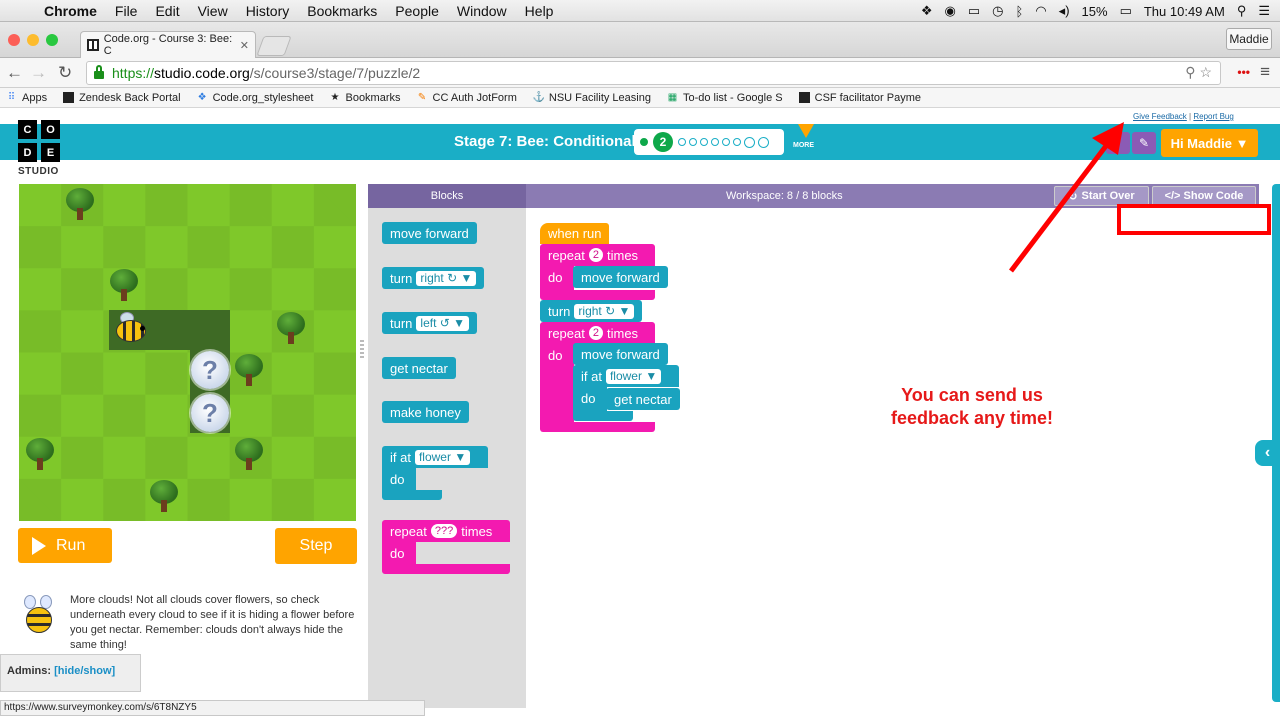 The image size is (1280, 720). I want to click on bookmark-todo: ▦ To-do list - Google S, so click(725, 98).